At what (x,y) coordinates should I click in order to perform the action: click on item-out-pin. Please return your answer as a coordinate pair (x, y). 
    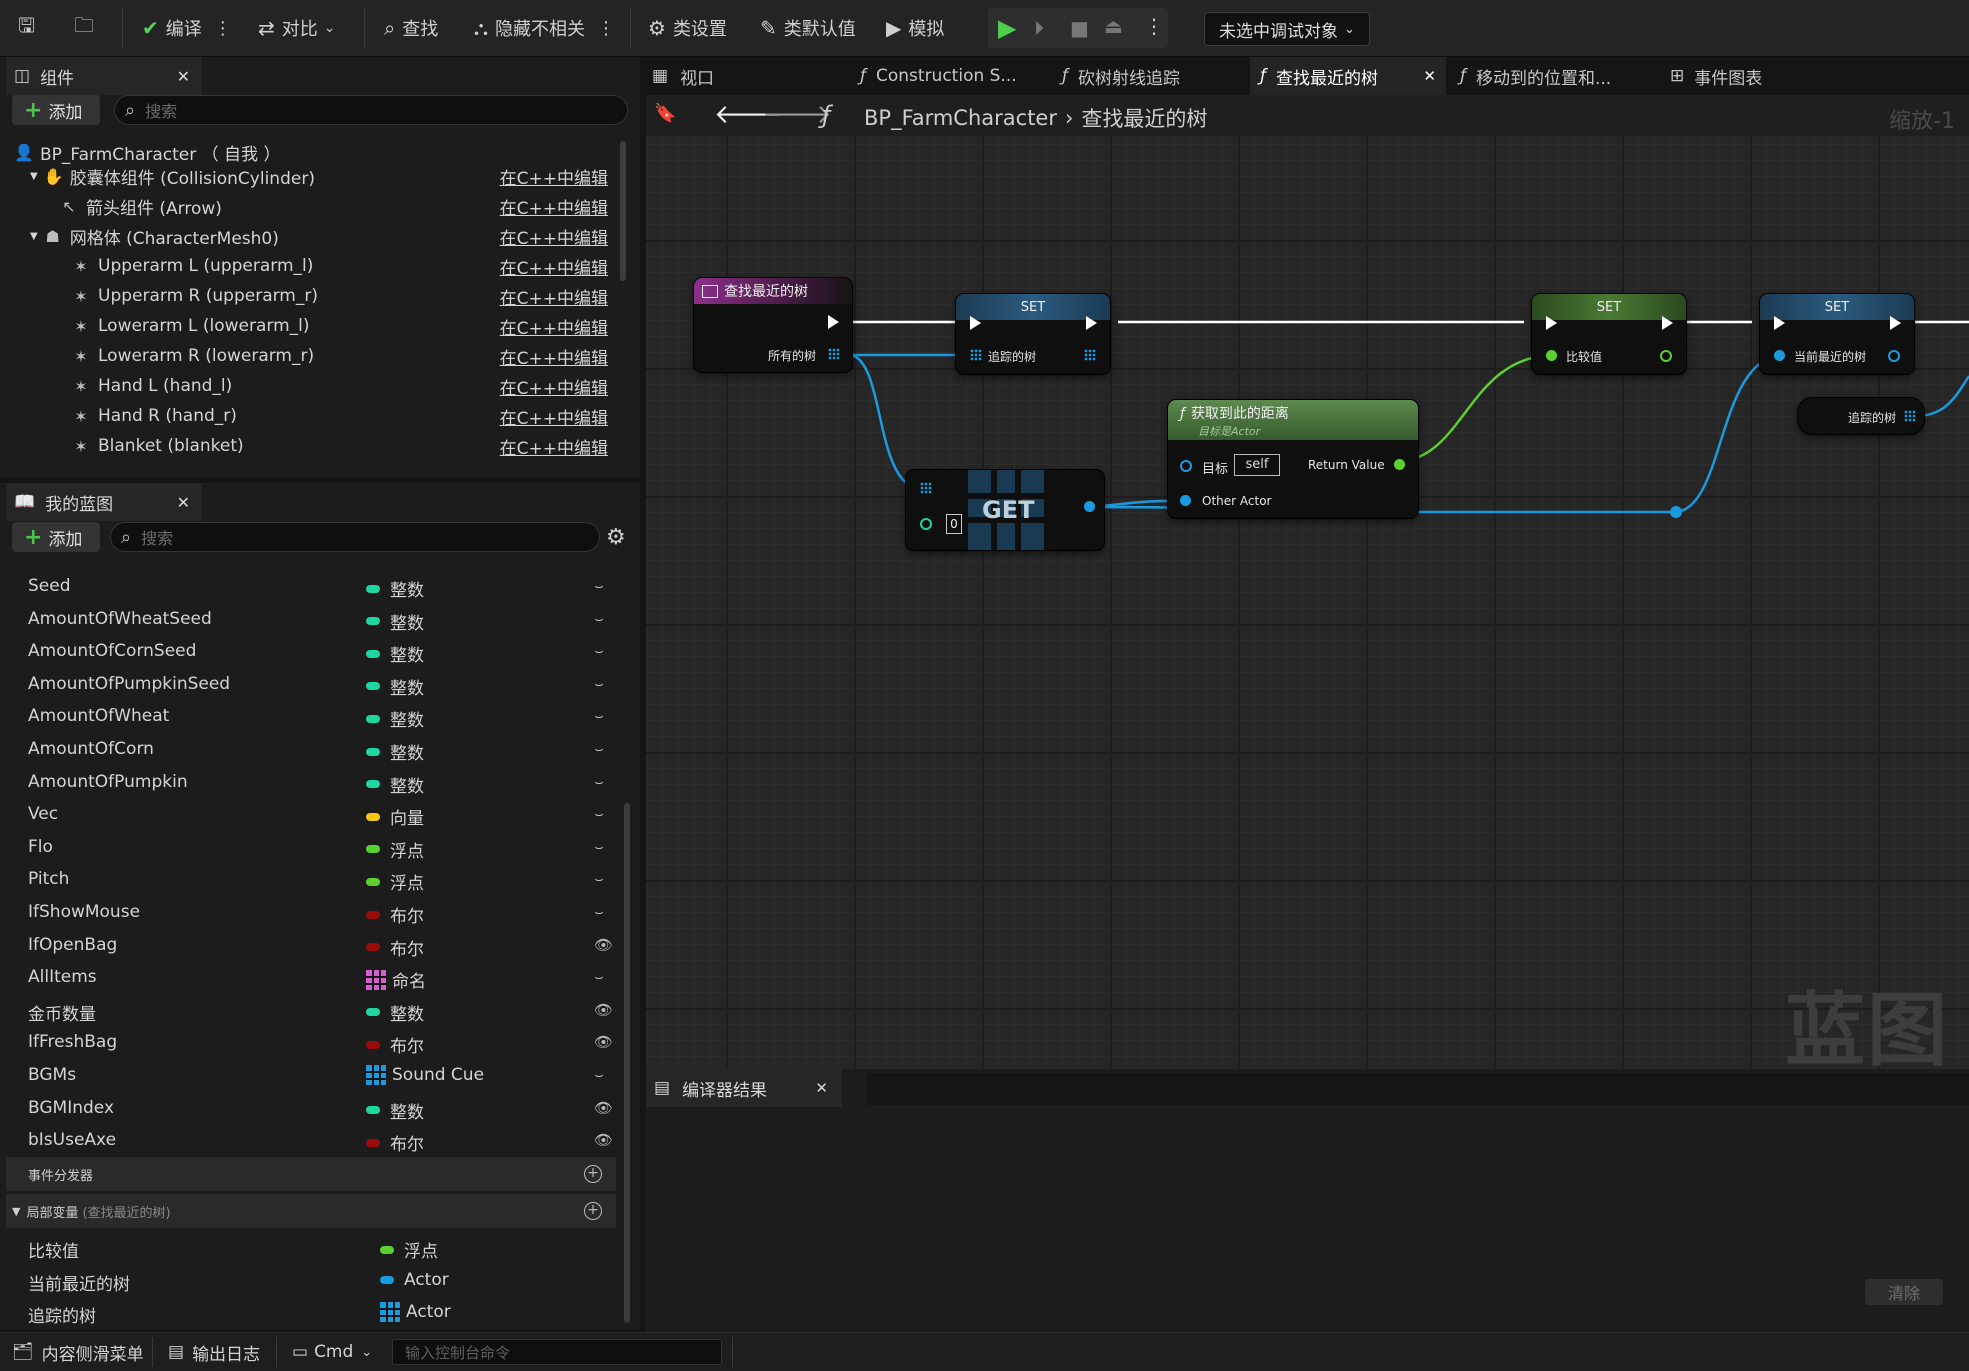
    Looking at the image, I should click on (1089, 506).